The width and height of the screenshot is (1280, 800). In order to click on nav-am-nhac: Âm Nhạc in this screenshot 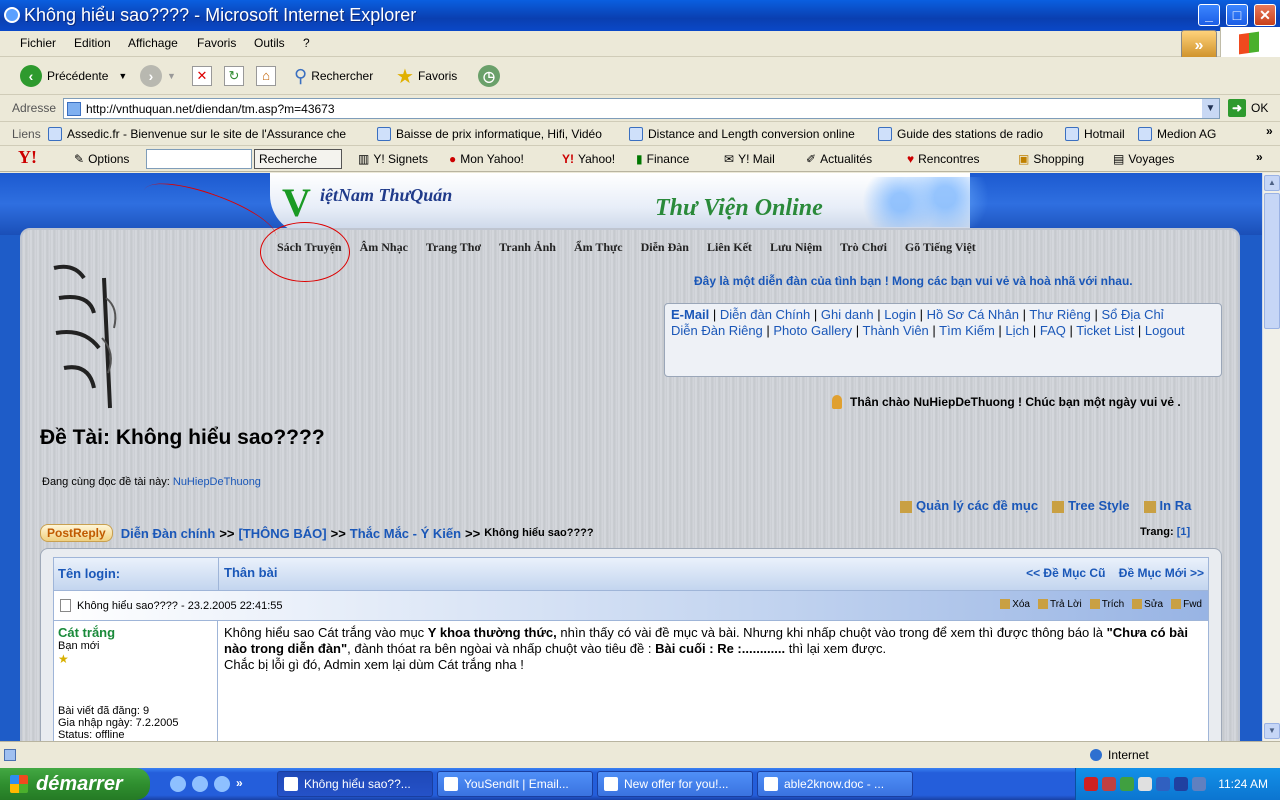, I will do `click(384, 251)`.